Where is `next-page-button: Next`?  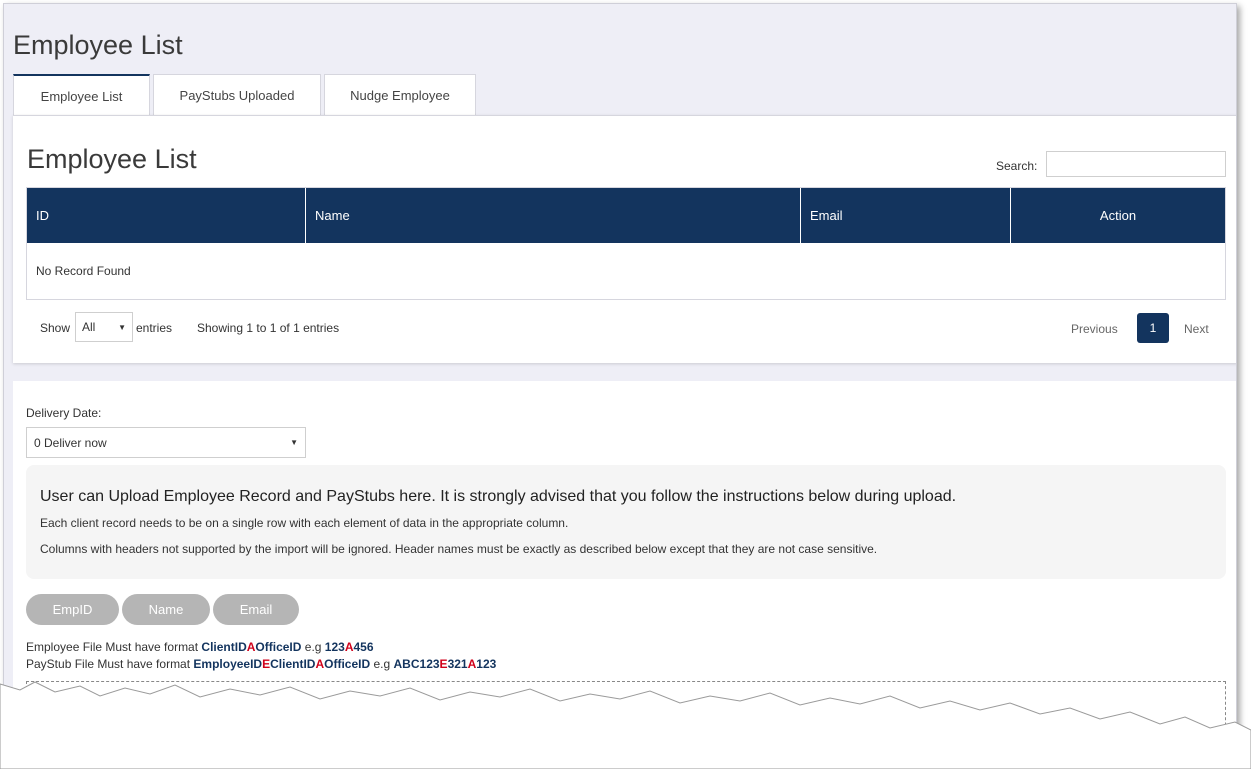 next-page-button: Next is located at coordinates (1196, 329).